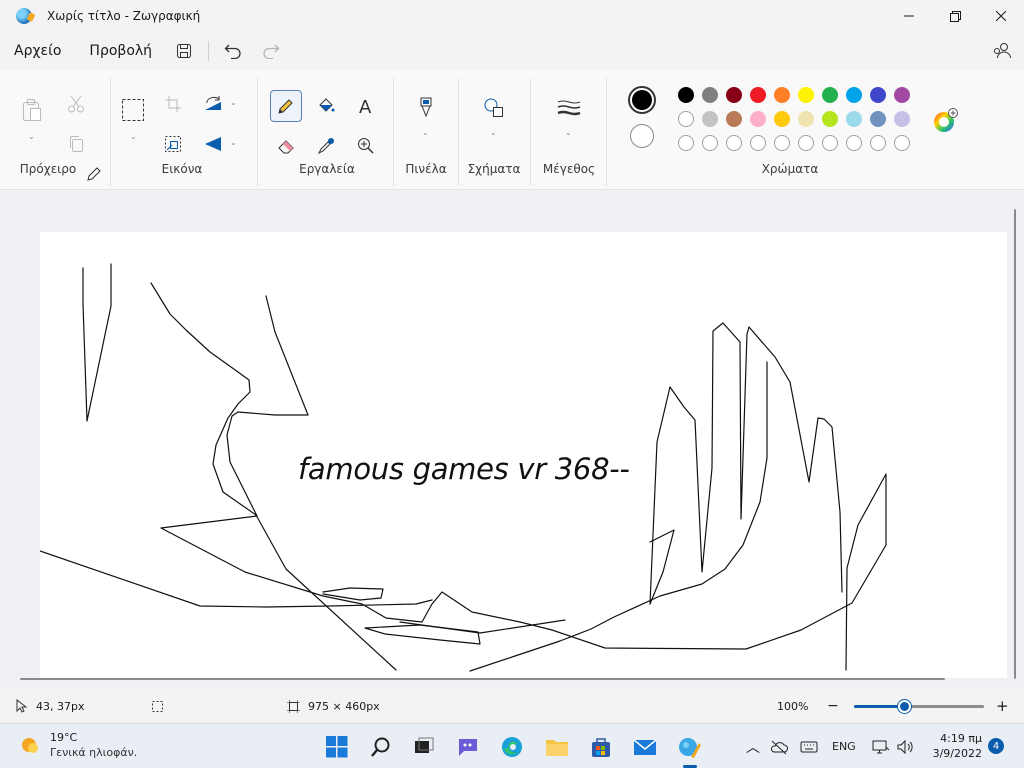  What do you see at coordinates (904, 706) in the screenshot?
I see `zoom-slider-thumb` at bounding box center [904, 706].